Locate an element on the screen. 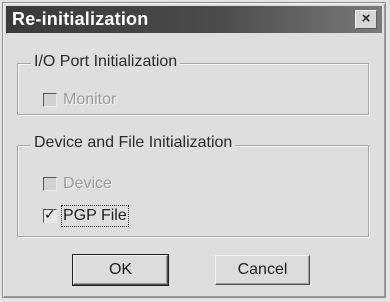  ok-button: OK is located at coordinates (120, 270).